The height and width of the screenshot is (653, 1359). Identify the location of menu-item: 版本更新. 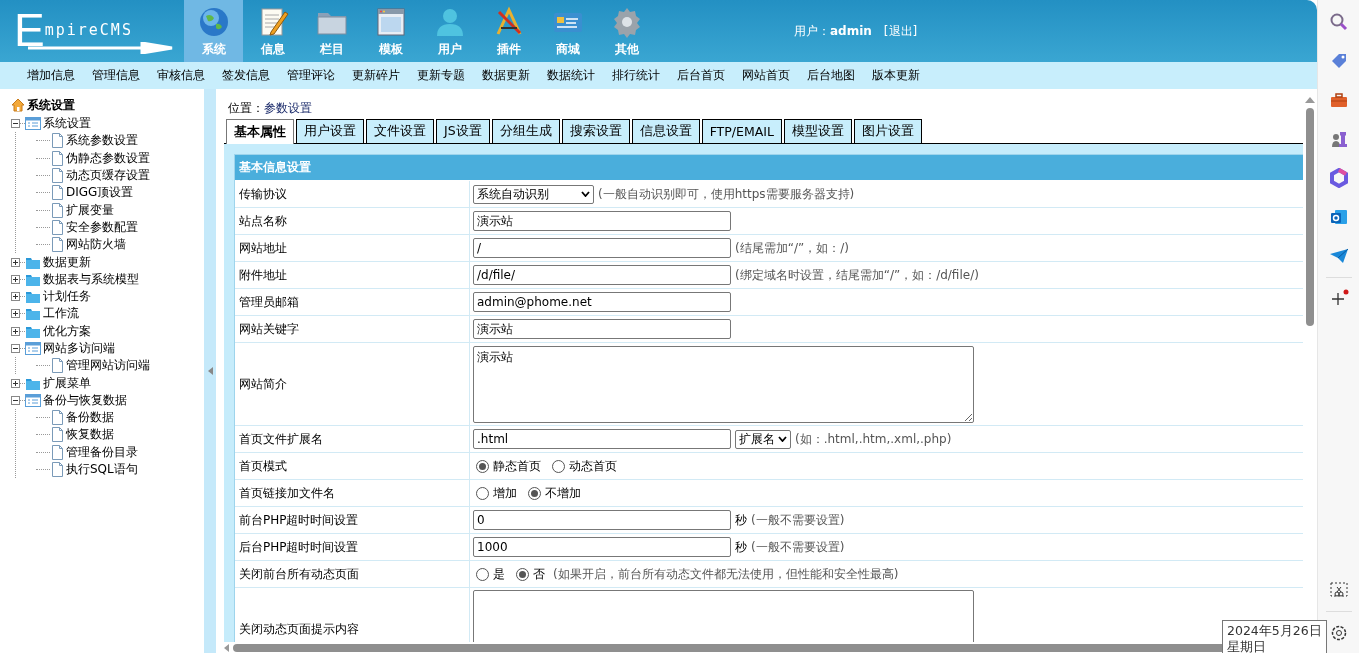
(896, 75).